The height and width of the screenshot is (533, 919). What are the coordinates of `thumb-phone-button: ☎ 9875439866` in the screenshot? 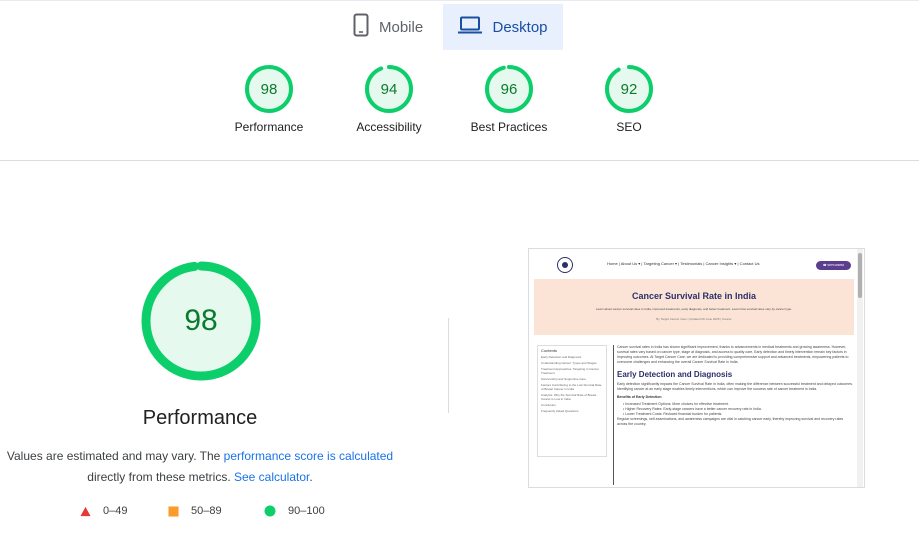 It's located at (833, 265).